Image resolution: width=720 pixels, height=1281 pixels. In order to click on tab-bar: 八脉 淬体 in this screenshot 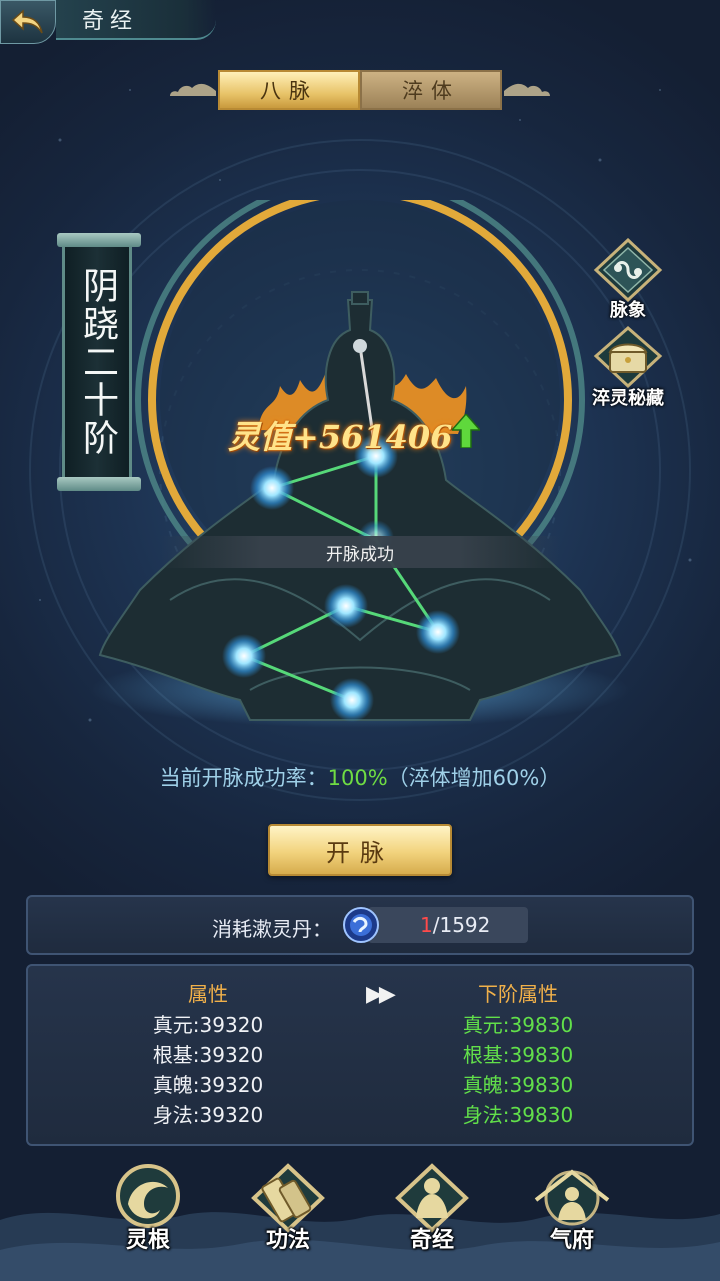, I will do `click(360, 91)`.